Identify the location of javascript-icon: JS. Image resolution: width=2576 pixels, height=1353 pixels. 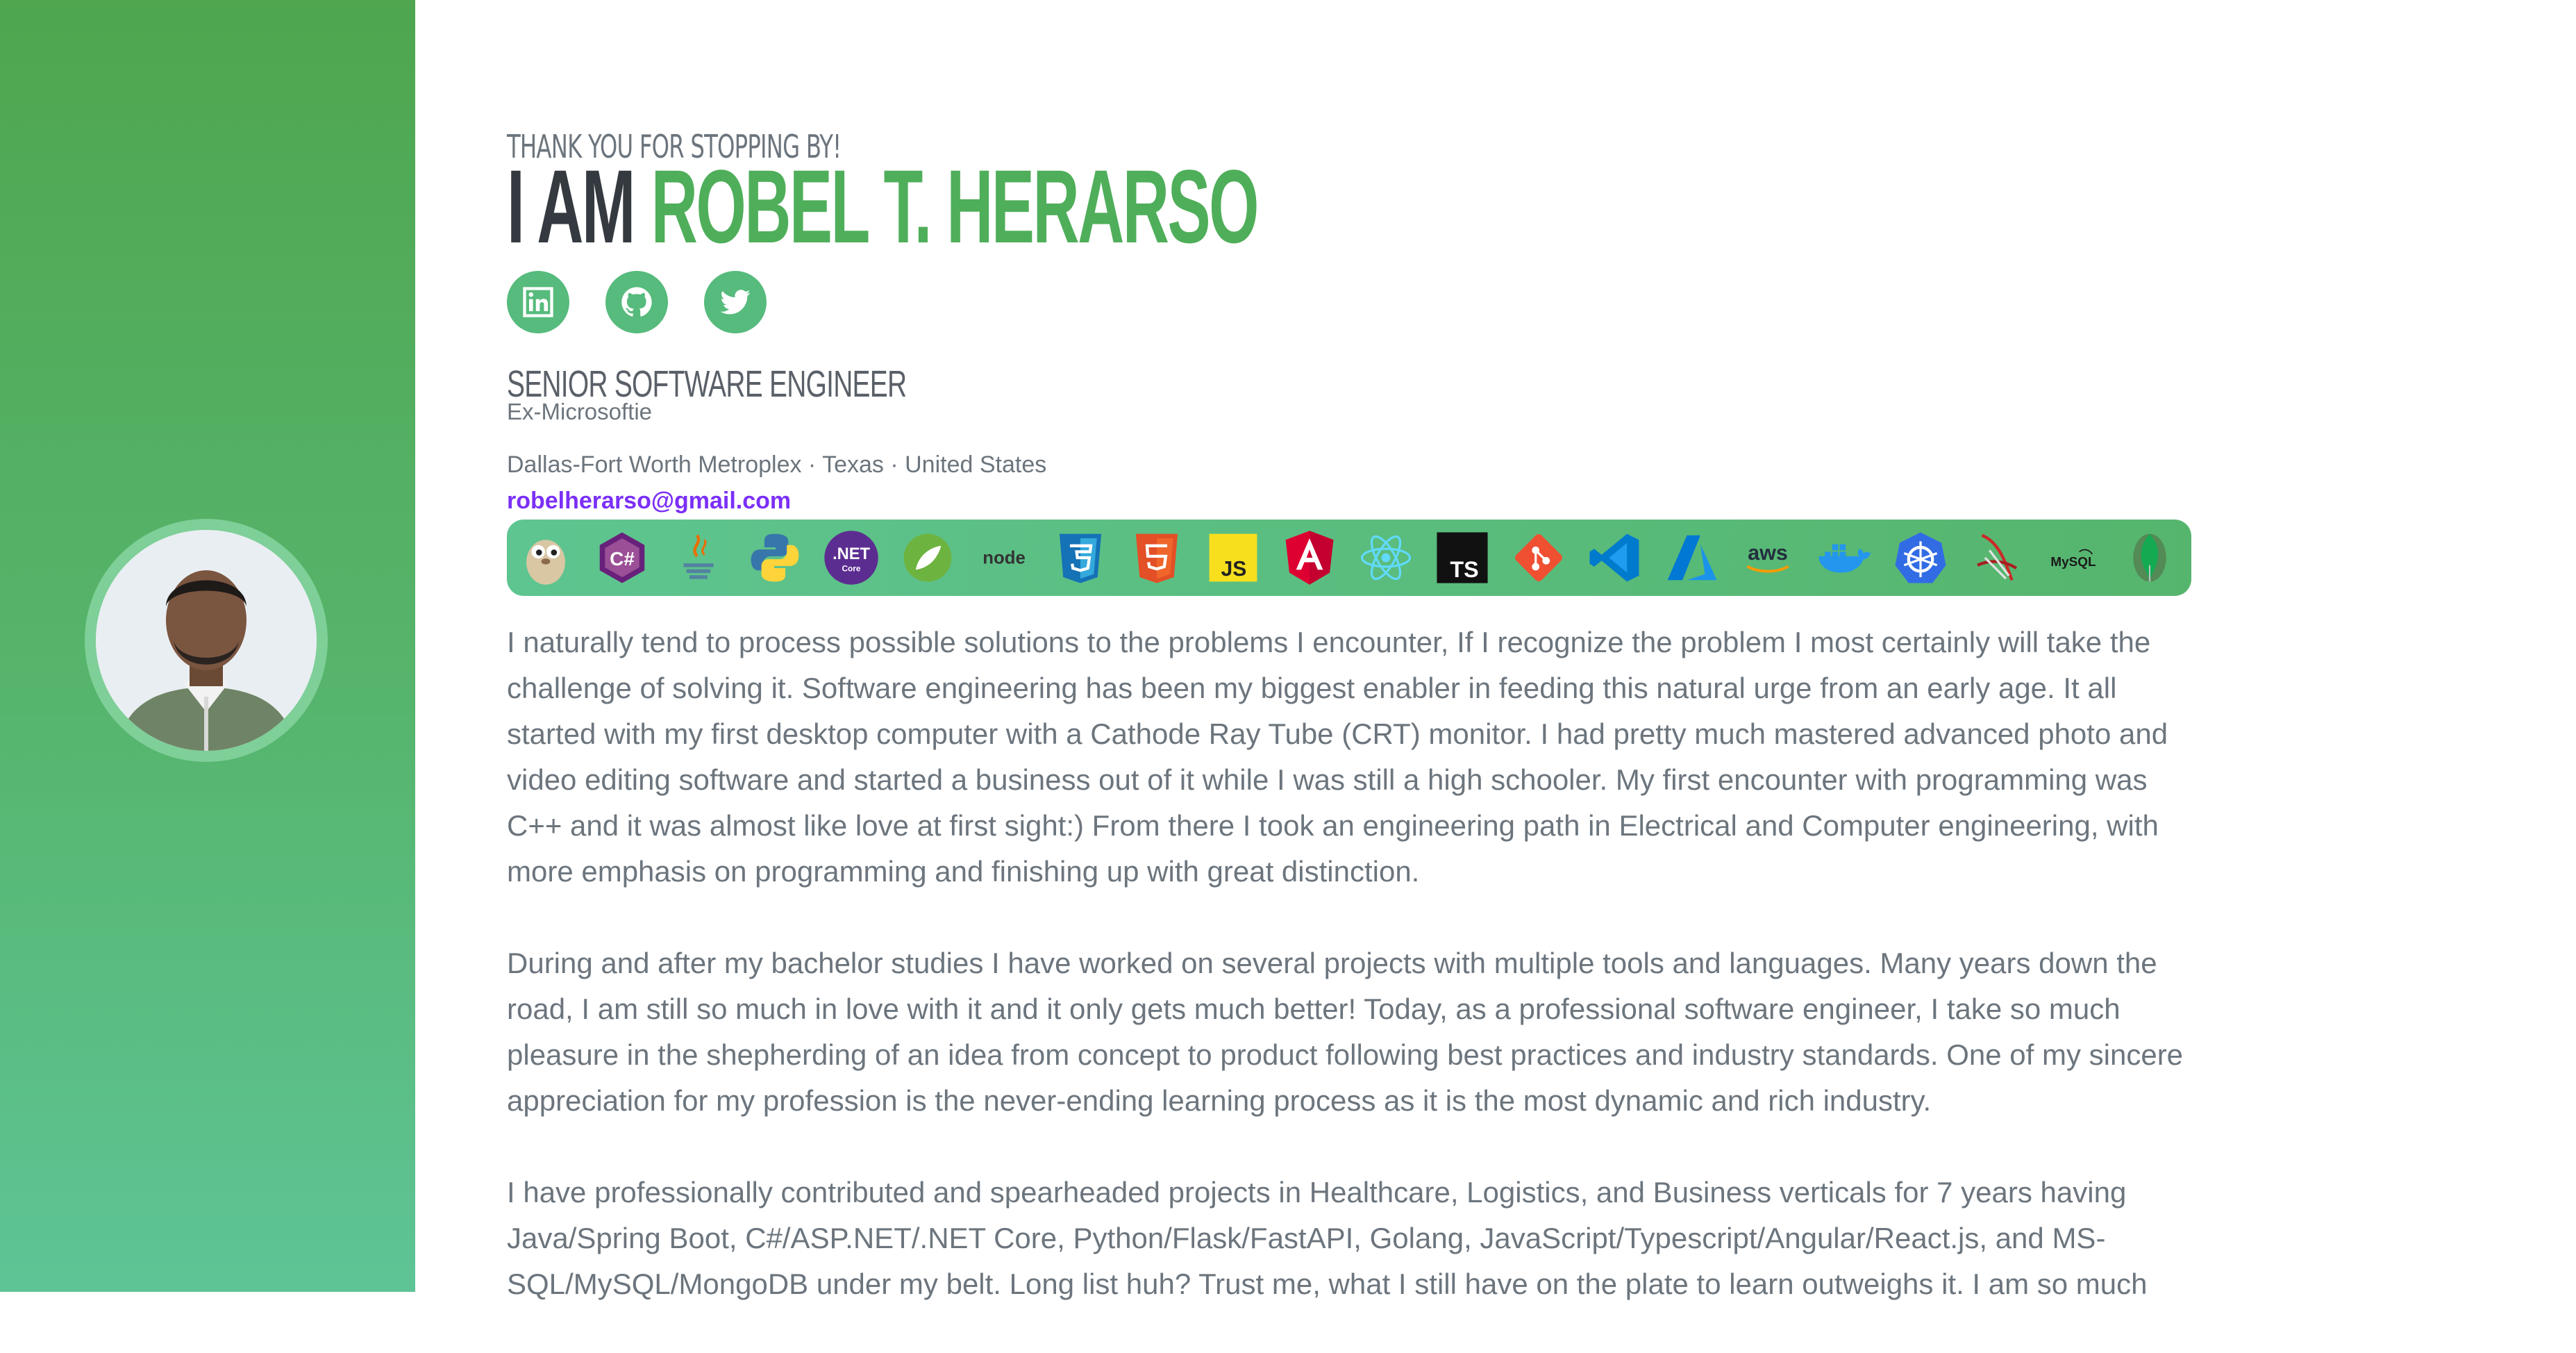
(1233, 557).